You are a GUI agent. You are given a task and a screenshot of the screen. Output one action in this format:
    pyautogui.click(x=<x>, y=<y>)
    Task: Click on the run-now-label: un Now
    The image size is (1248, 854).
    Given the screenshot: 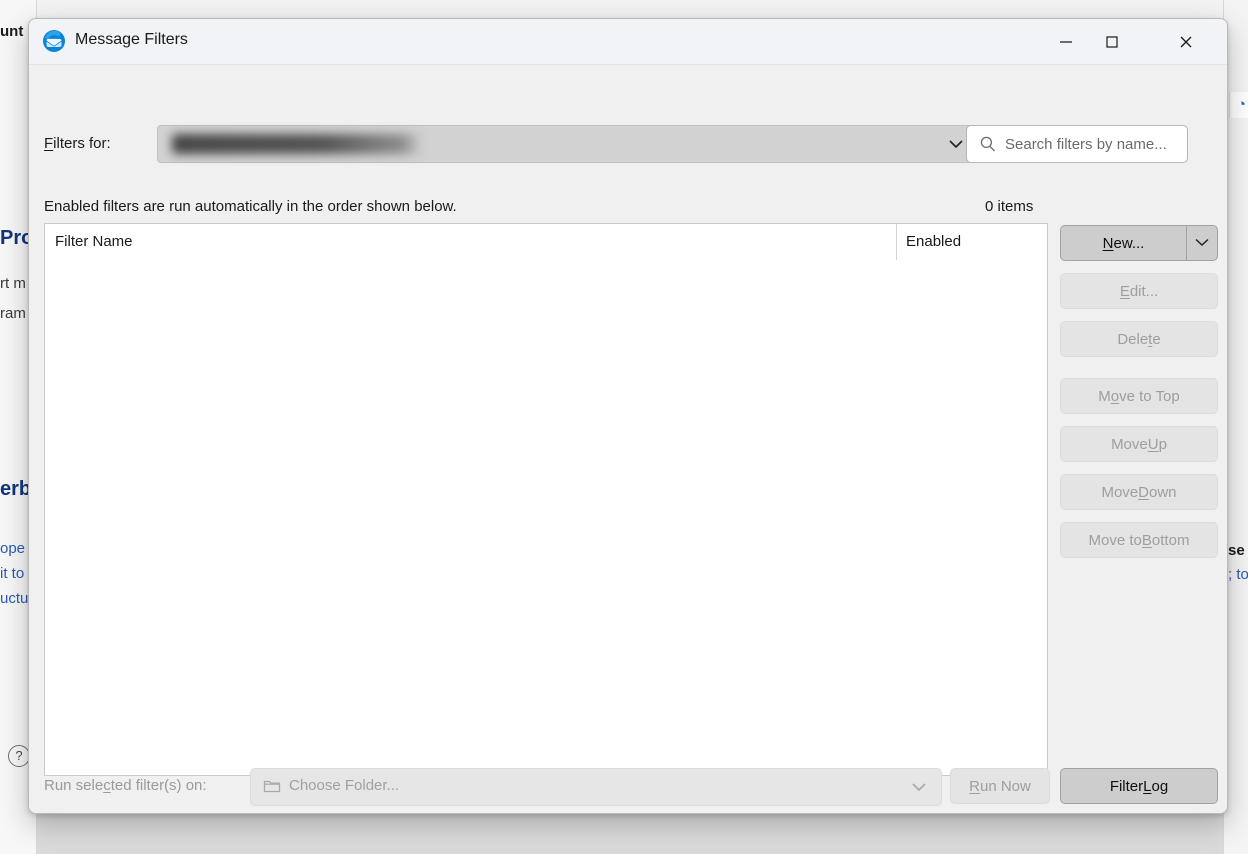 What is the action you would take?
    pyautogui.click(x=1005, y=786)
    